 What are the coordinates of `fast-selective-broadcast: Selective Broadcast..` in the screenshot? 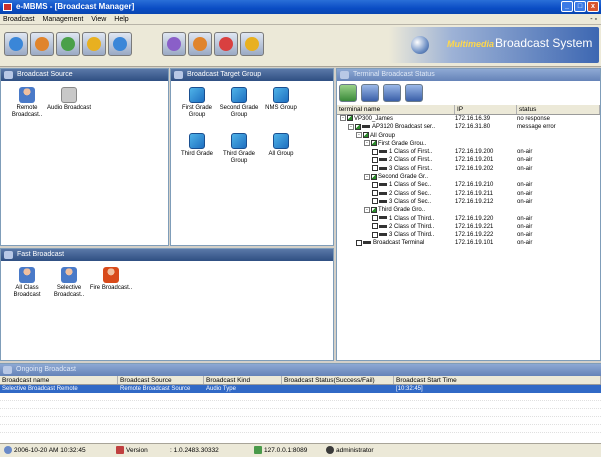 It's located at (69, 283).